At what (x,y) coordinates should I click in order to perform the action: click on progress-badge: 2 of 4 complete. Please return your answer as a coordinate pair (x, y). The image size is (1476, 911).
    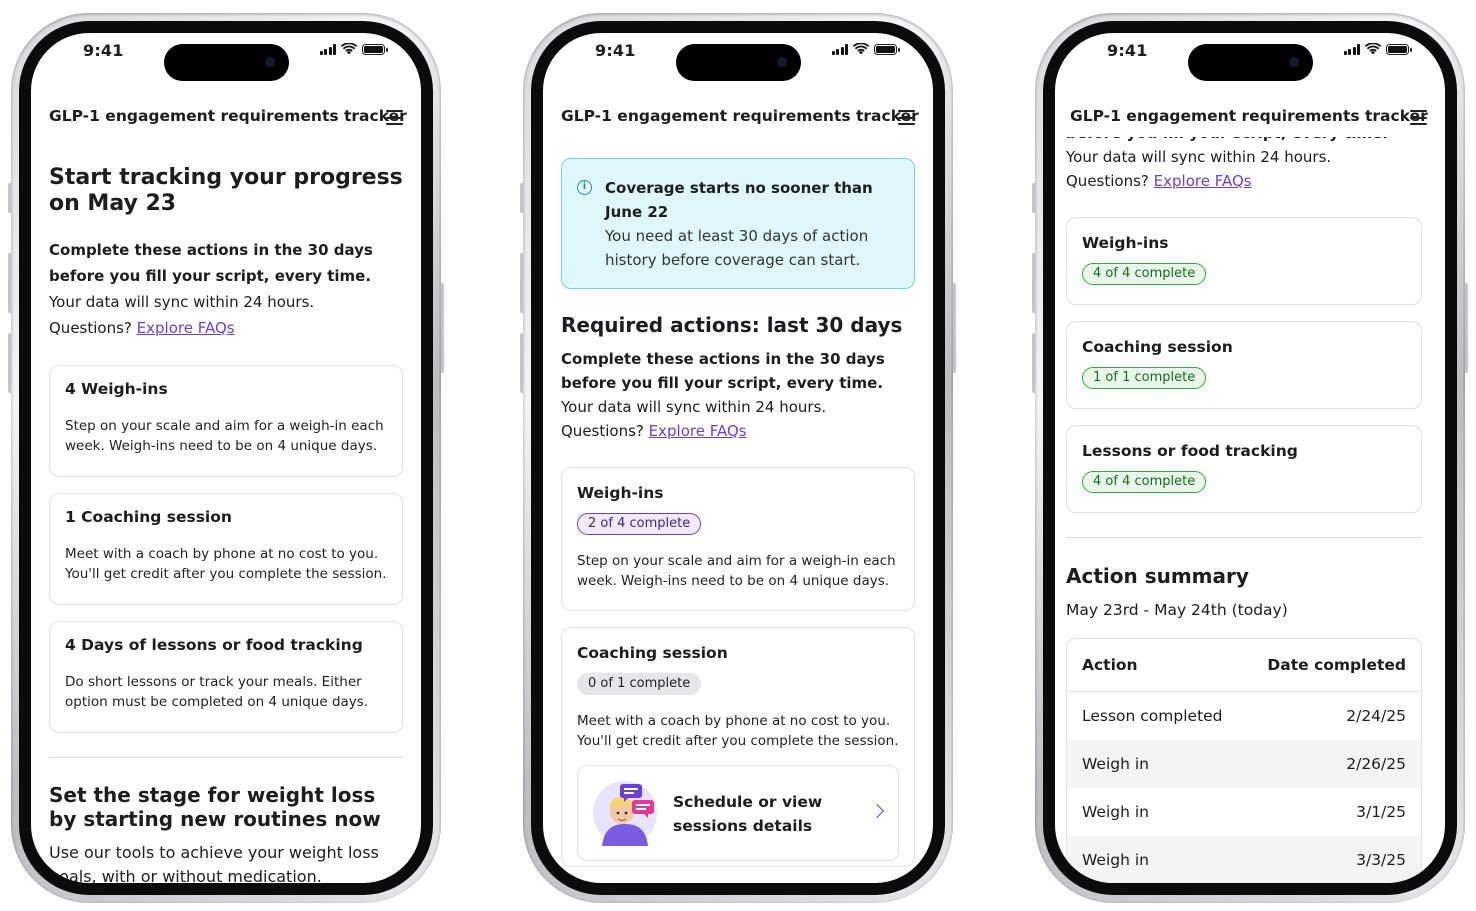
    Looking at the image, I should click on (639, 524).